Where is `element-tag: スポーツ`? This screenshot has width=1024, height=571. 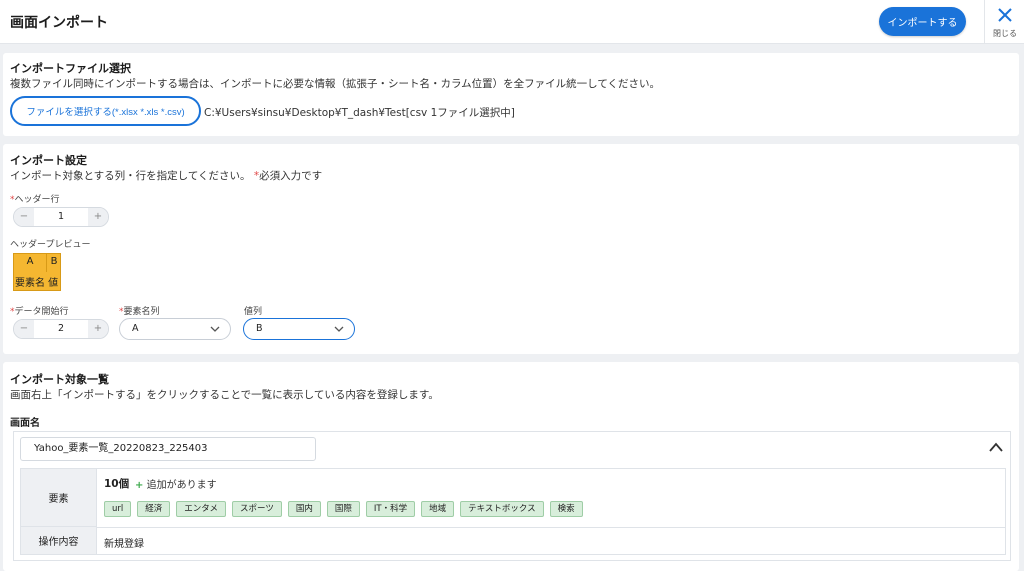 element-tag: スポーツ is located at coordinates (257, 509).